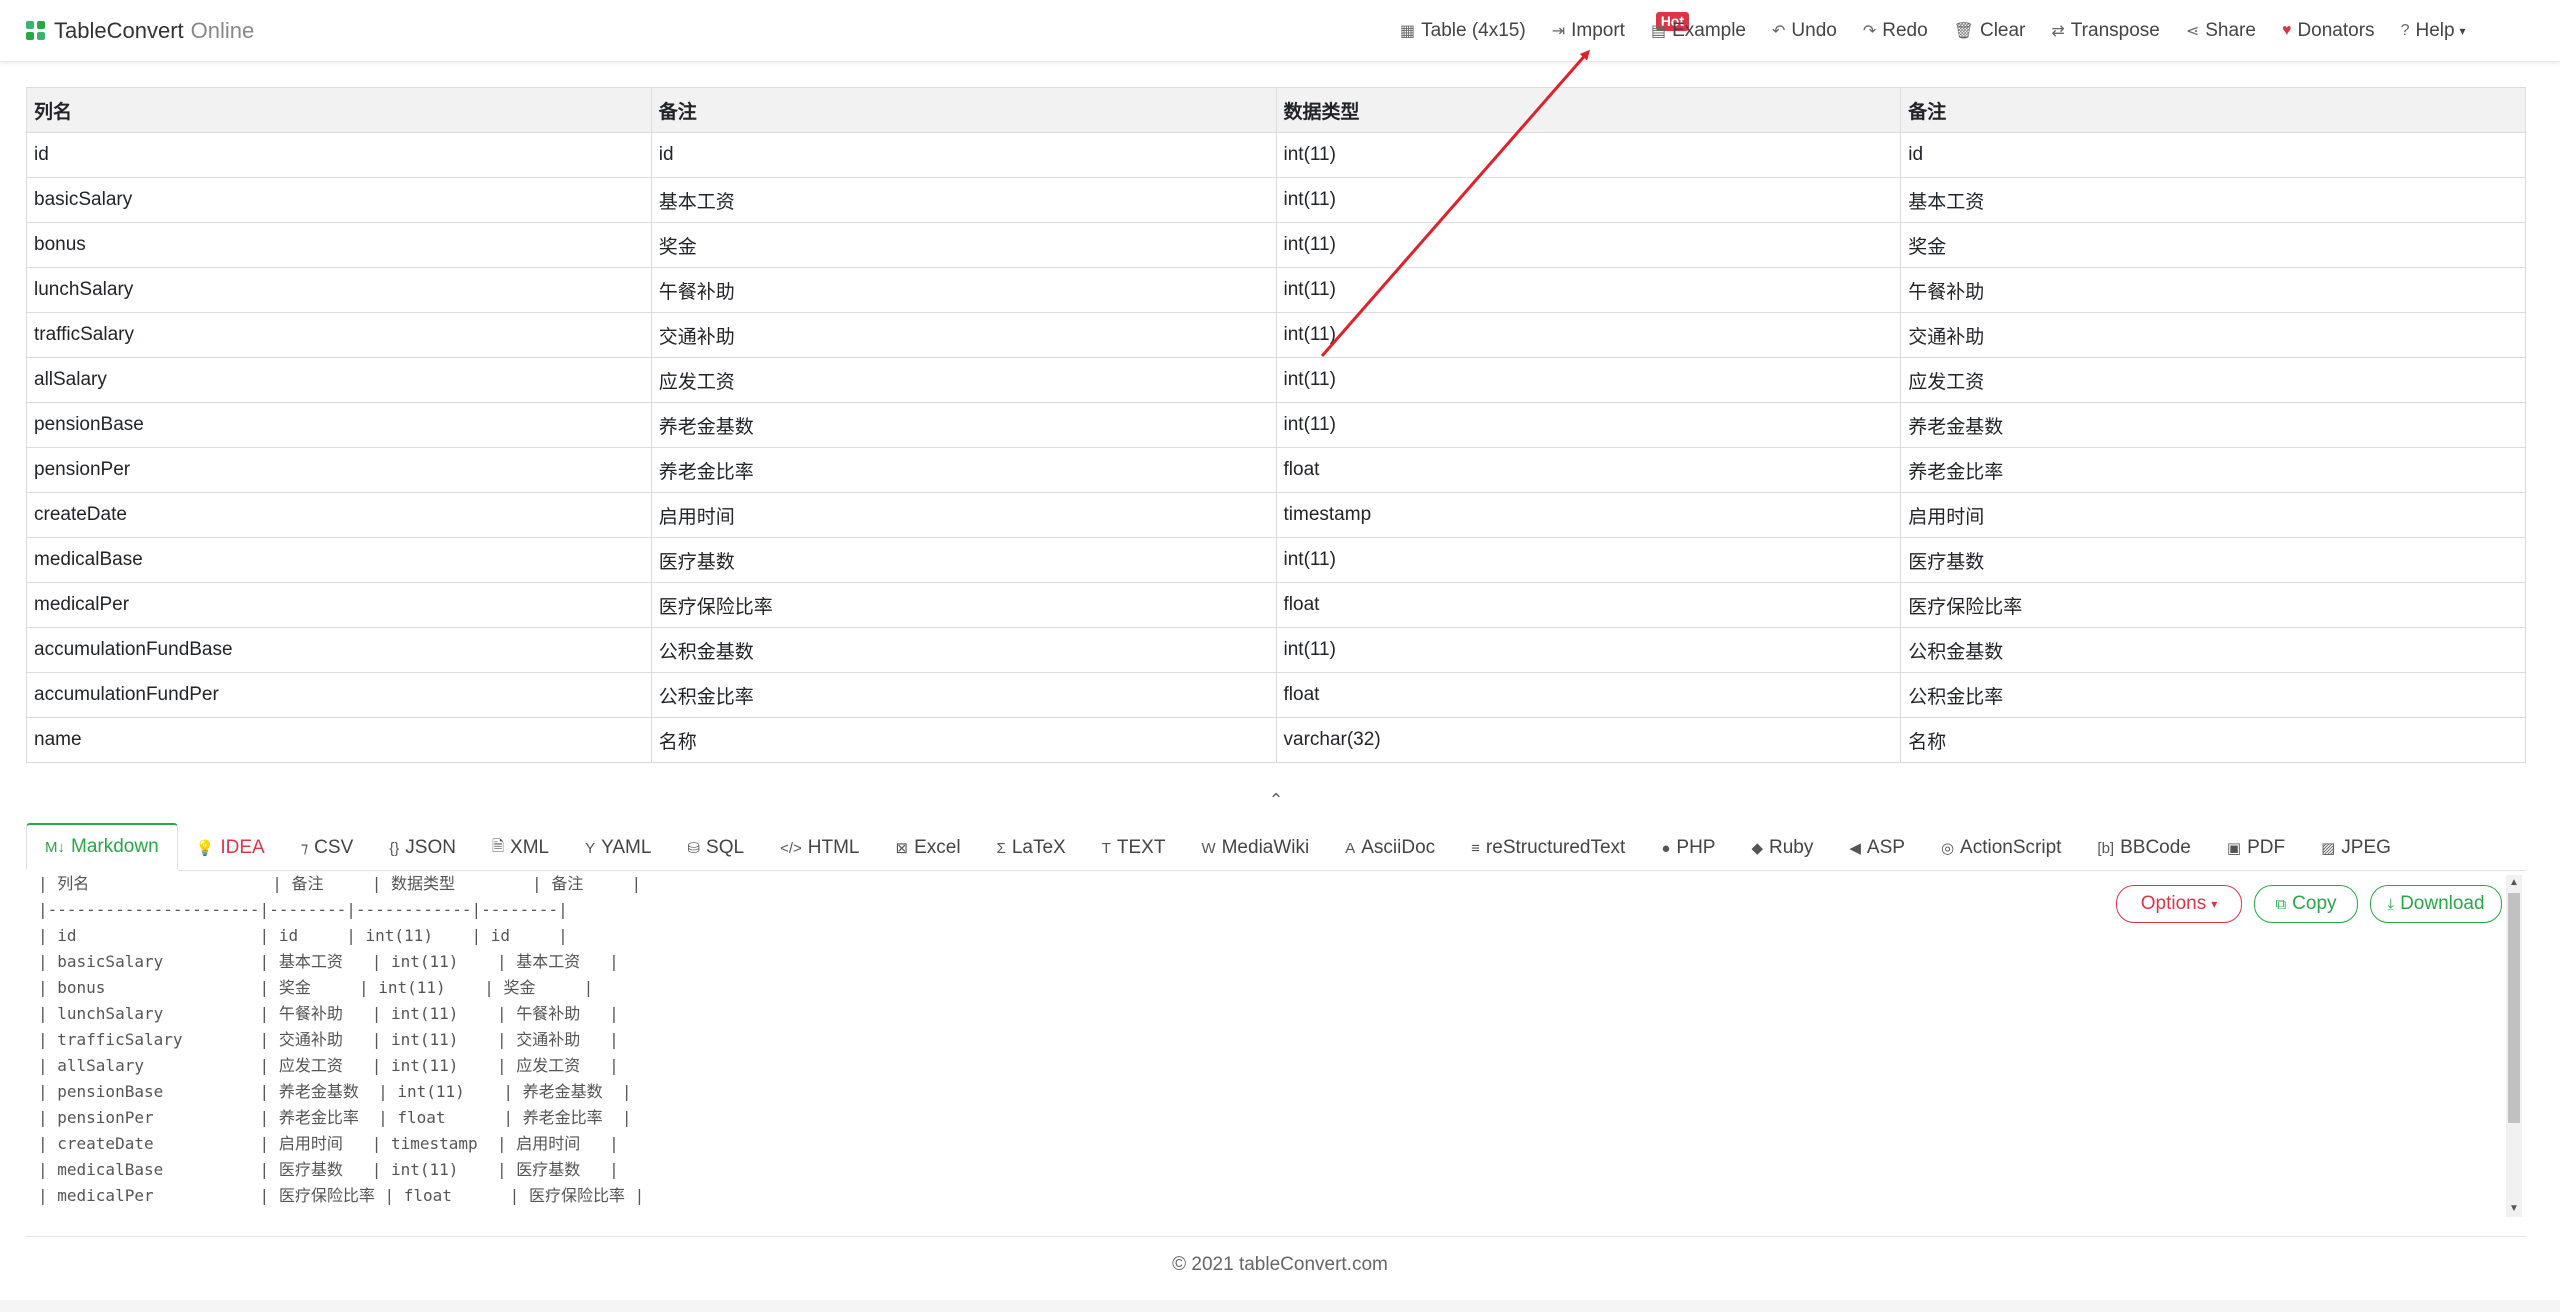 This screenshot has width=2560, height=1312. Describe the element at coordinates (339, 245) in the screenshot. I see `table-cell: bonus` at that location.